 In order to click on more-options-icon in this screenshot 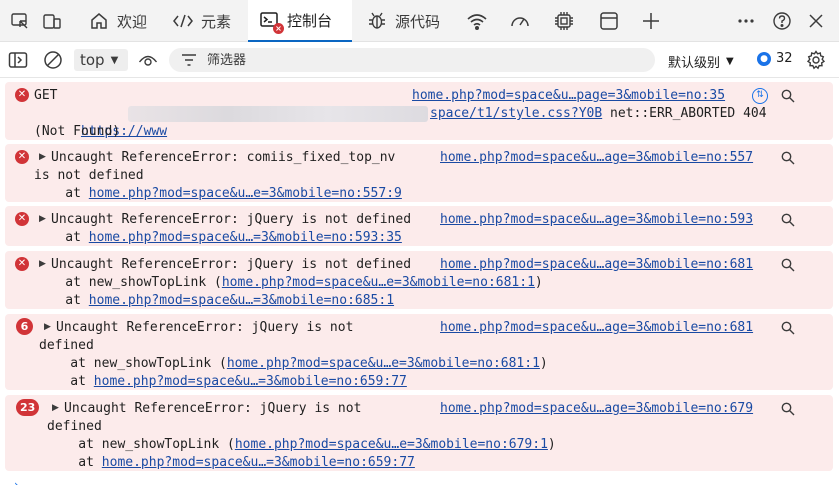, I will do `click(746, 21)`.